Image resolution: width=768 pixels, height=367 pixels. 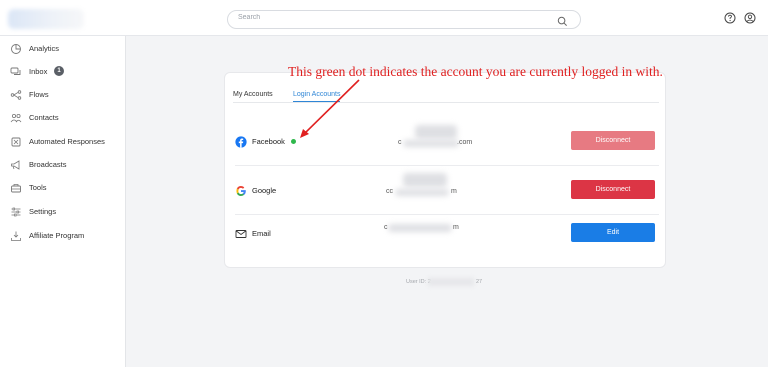 I want to click on sidebar-item-label: Affiliate Program, so click(x=57, y=235).